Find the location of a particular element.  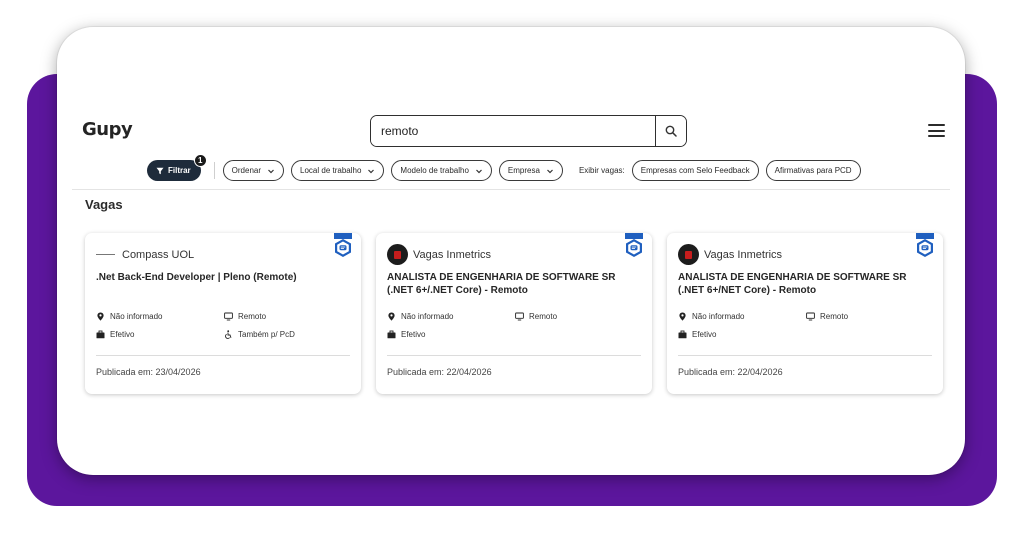

empresa-label: Empresa is located at coordinates (523, 170).